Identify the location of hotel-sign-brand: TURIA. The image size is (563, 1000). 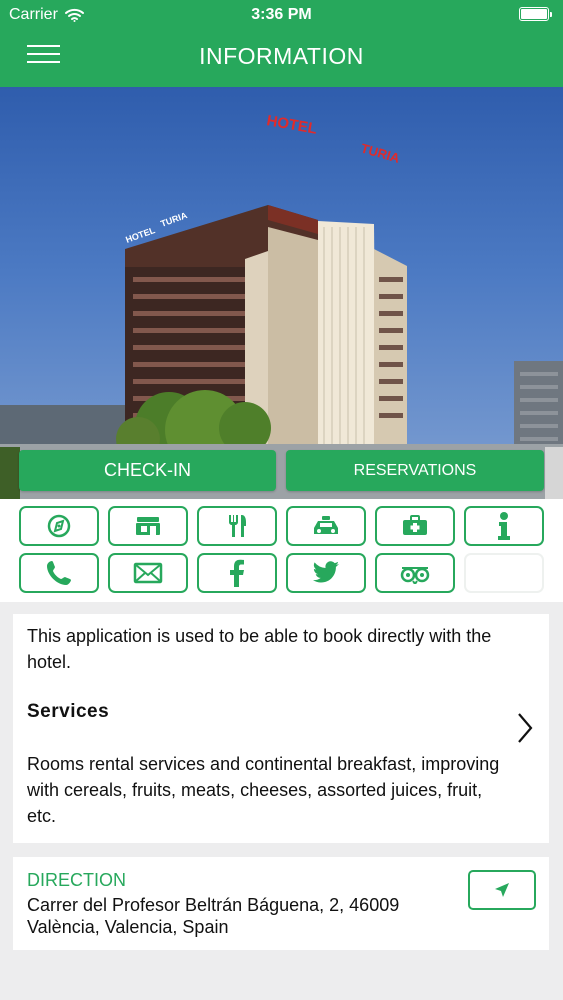
(380, 153).